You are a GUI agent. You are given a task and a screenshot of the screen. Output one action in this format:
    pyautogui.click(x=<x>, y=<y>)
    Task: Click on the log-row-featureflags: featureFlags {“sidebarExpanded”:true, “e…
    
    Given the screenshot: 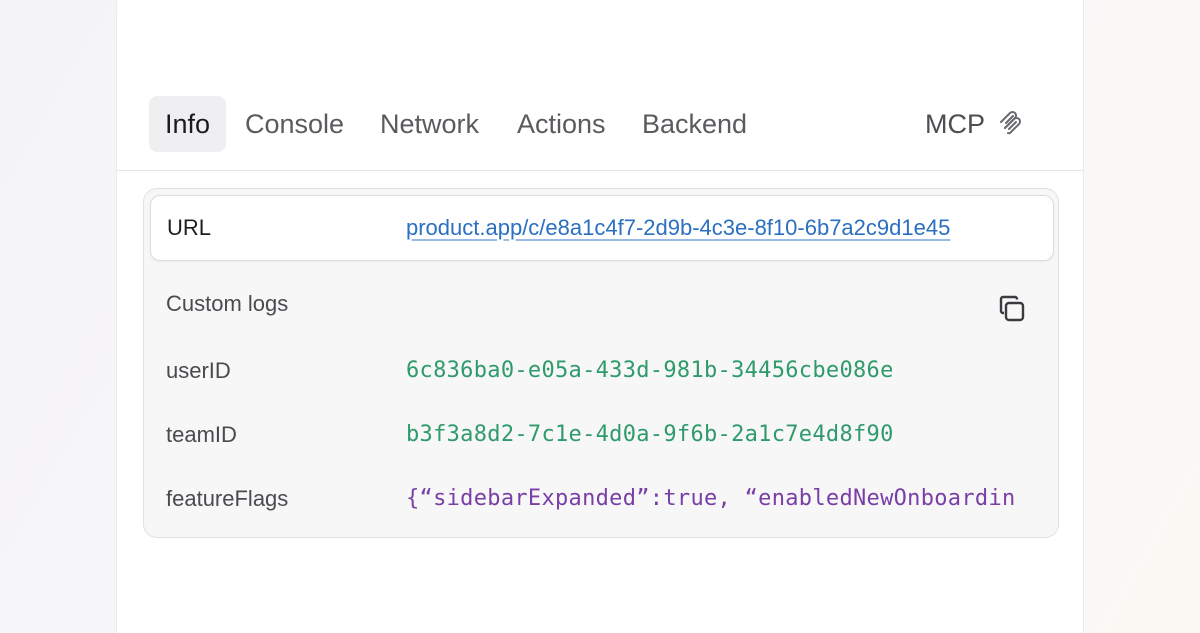 What is the action you would take?
    pyautogui.click(x=601, y=499)
    